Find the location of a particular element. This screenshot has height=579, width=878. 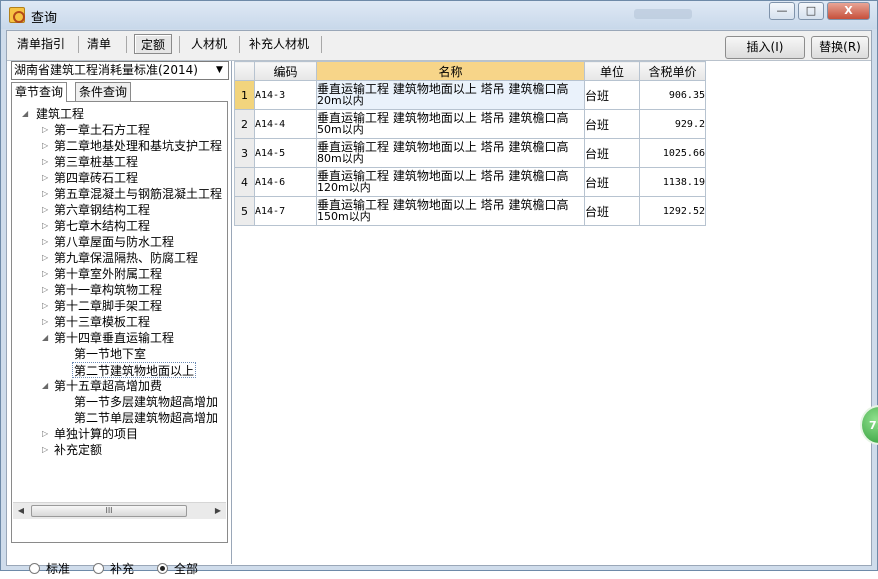

tree-item: 补充定额 is located at coordinates (78, 450).